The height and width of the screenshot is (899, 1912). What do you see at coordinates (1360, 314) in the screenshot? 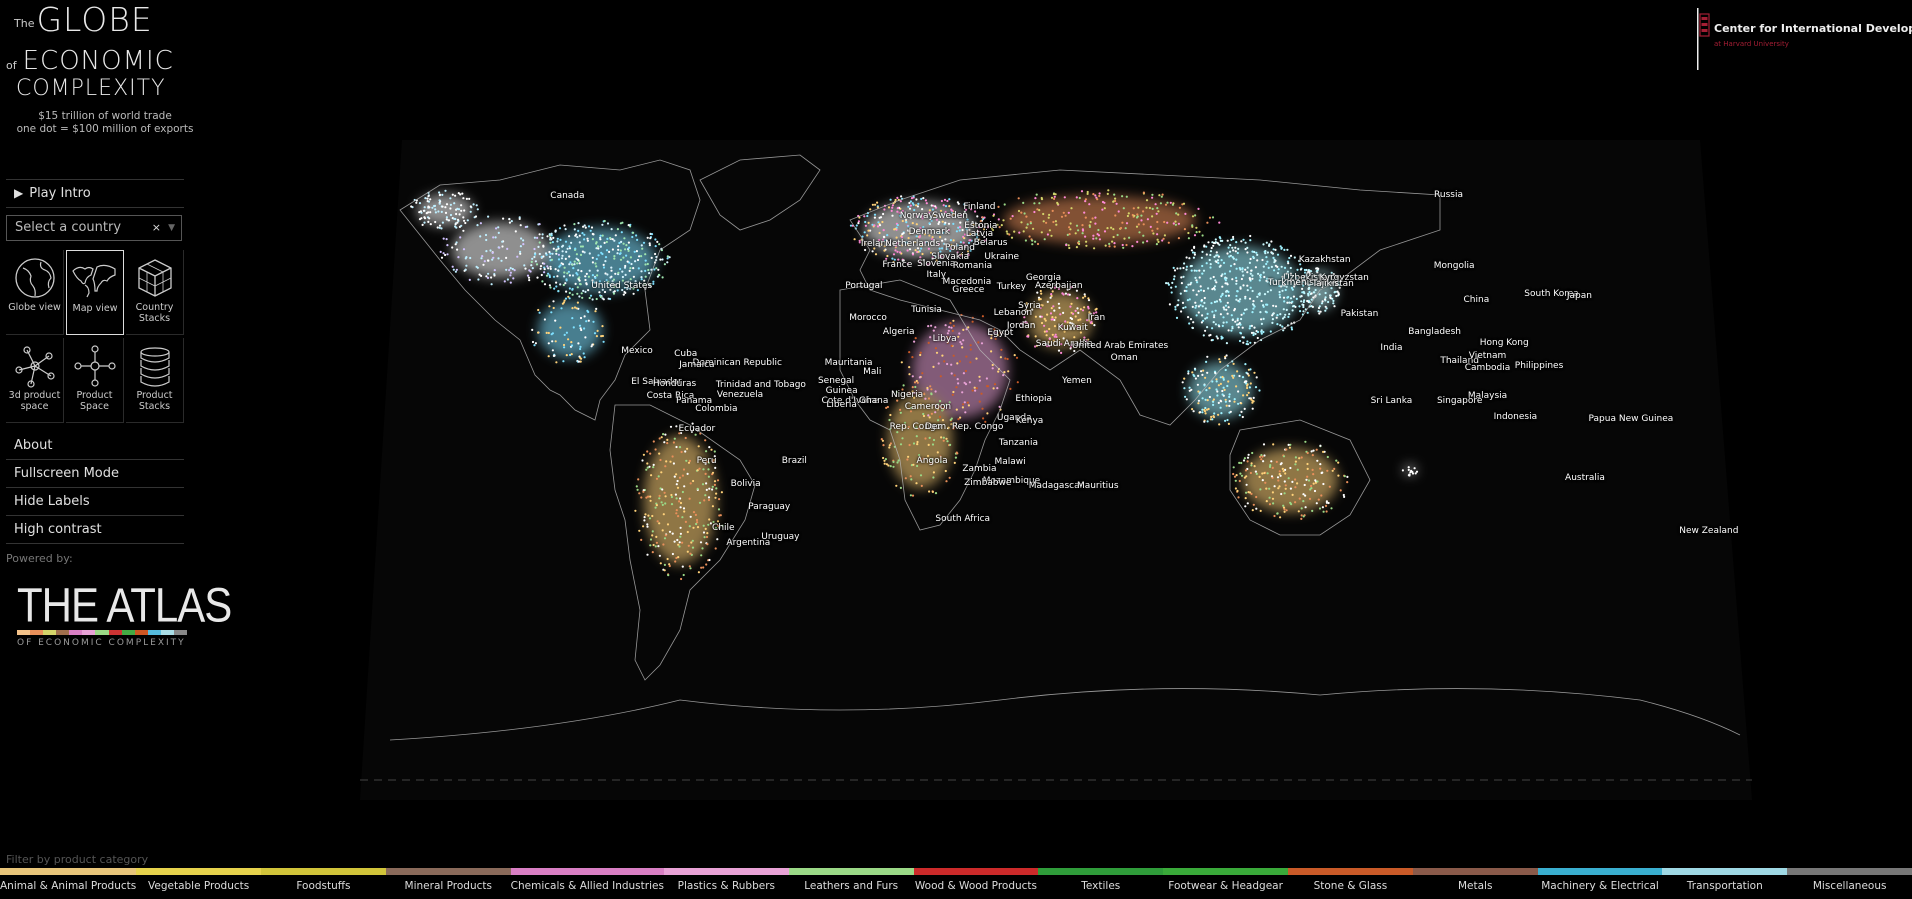
I see `country-label: Pakistan` at bounding box center [1360, 314].